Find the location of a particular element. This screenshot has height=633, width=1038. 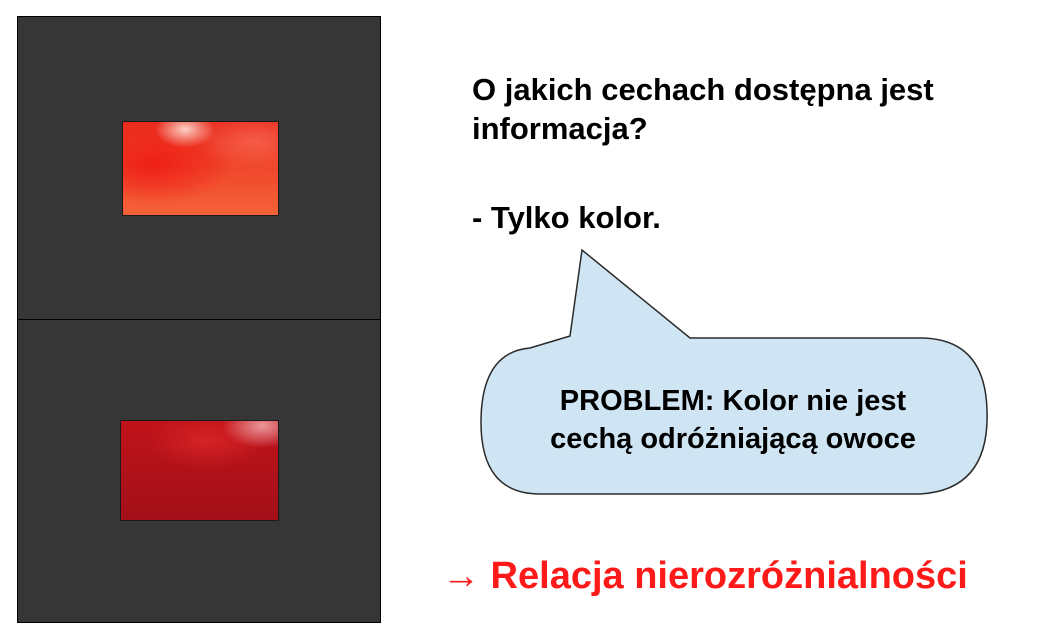

conclusion-text: → Relacja nierozróżnialności is located at coordinates (705, 576).